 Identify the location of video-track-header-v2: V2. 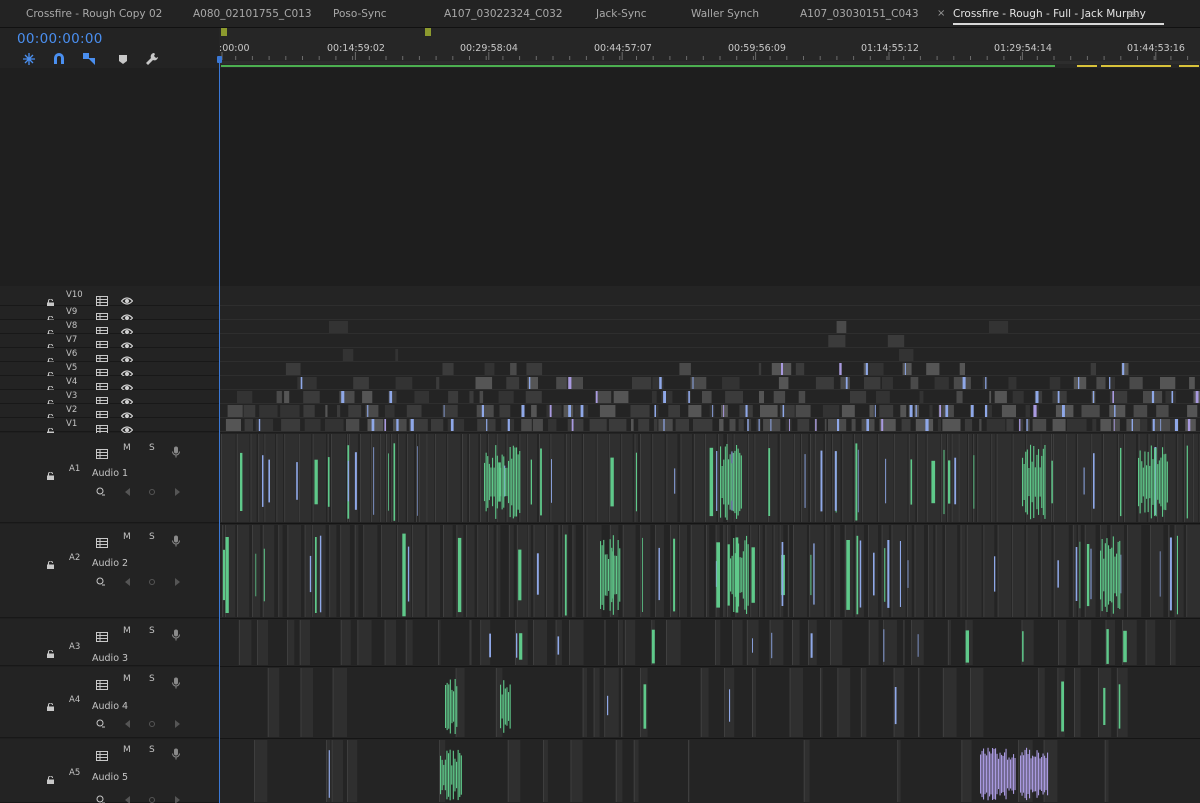
(109, 413).